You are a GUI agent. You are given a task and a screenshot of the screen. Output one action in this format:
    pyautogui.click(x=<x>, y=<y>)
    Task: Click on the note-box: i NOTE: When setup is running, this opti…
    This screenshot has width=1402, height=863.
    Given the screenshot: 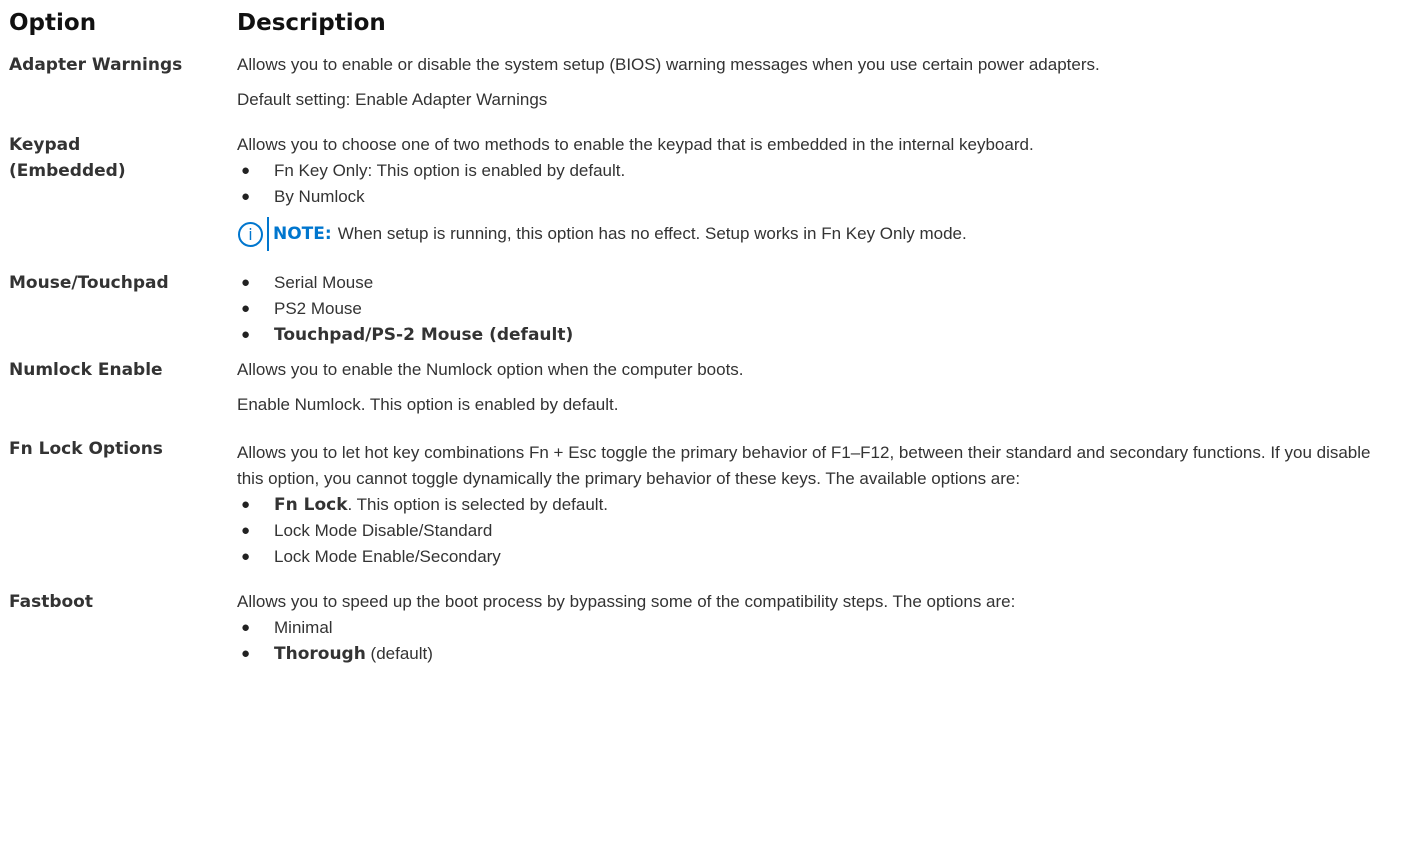 What is the action you would take?
    pyautogui.click(x=814, y=234)
    